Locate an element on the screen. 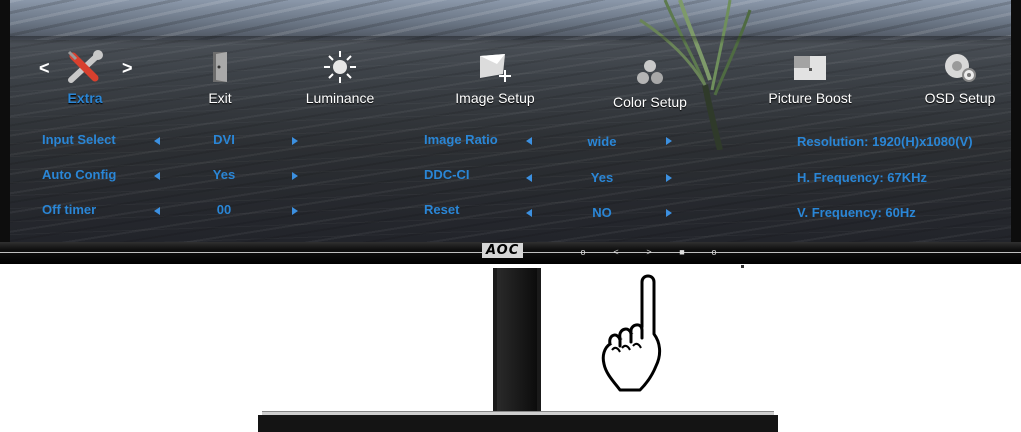 The width and height of the screenshot is (1021, 432). tab-exit: Exit is located at coordinates (220, 79).